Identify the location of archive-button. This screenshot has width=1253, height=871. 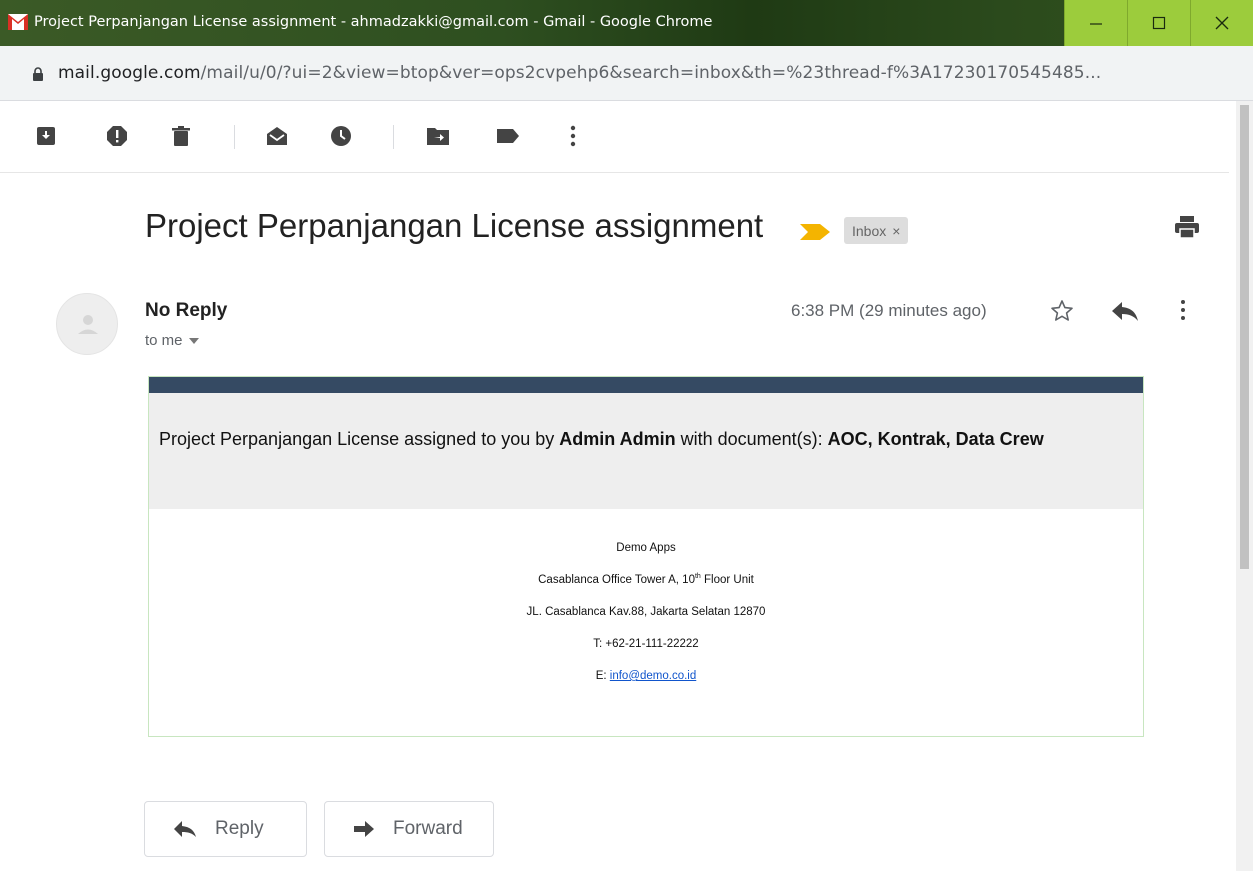
(46, 136).